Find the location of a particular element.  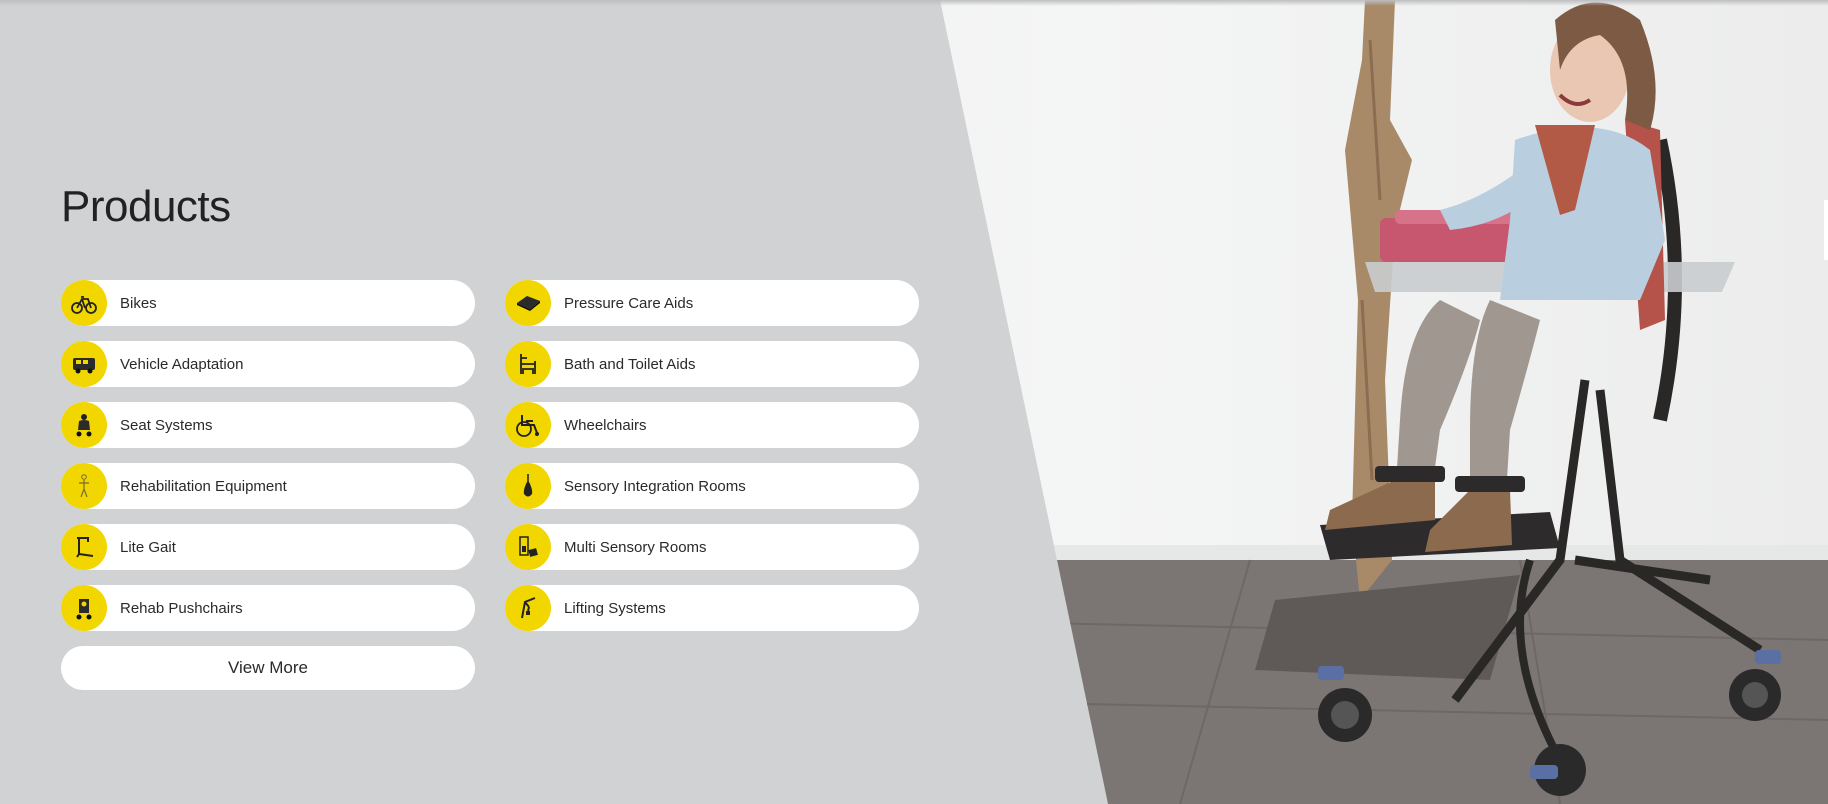

product-label: Pressure Care Aids is located at coordinates (629, 303).